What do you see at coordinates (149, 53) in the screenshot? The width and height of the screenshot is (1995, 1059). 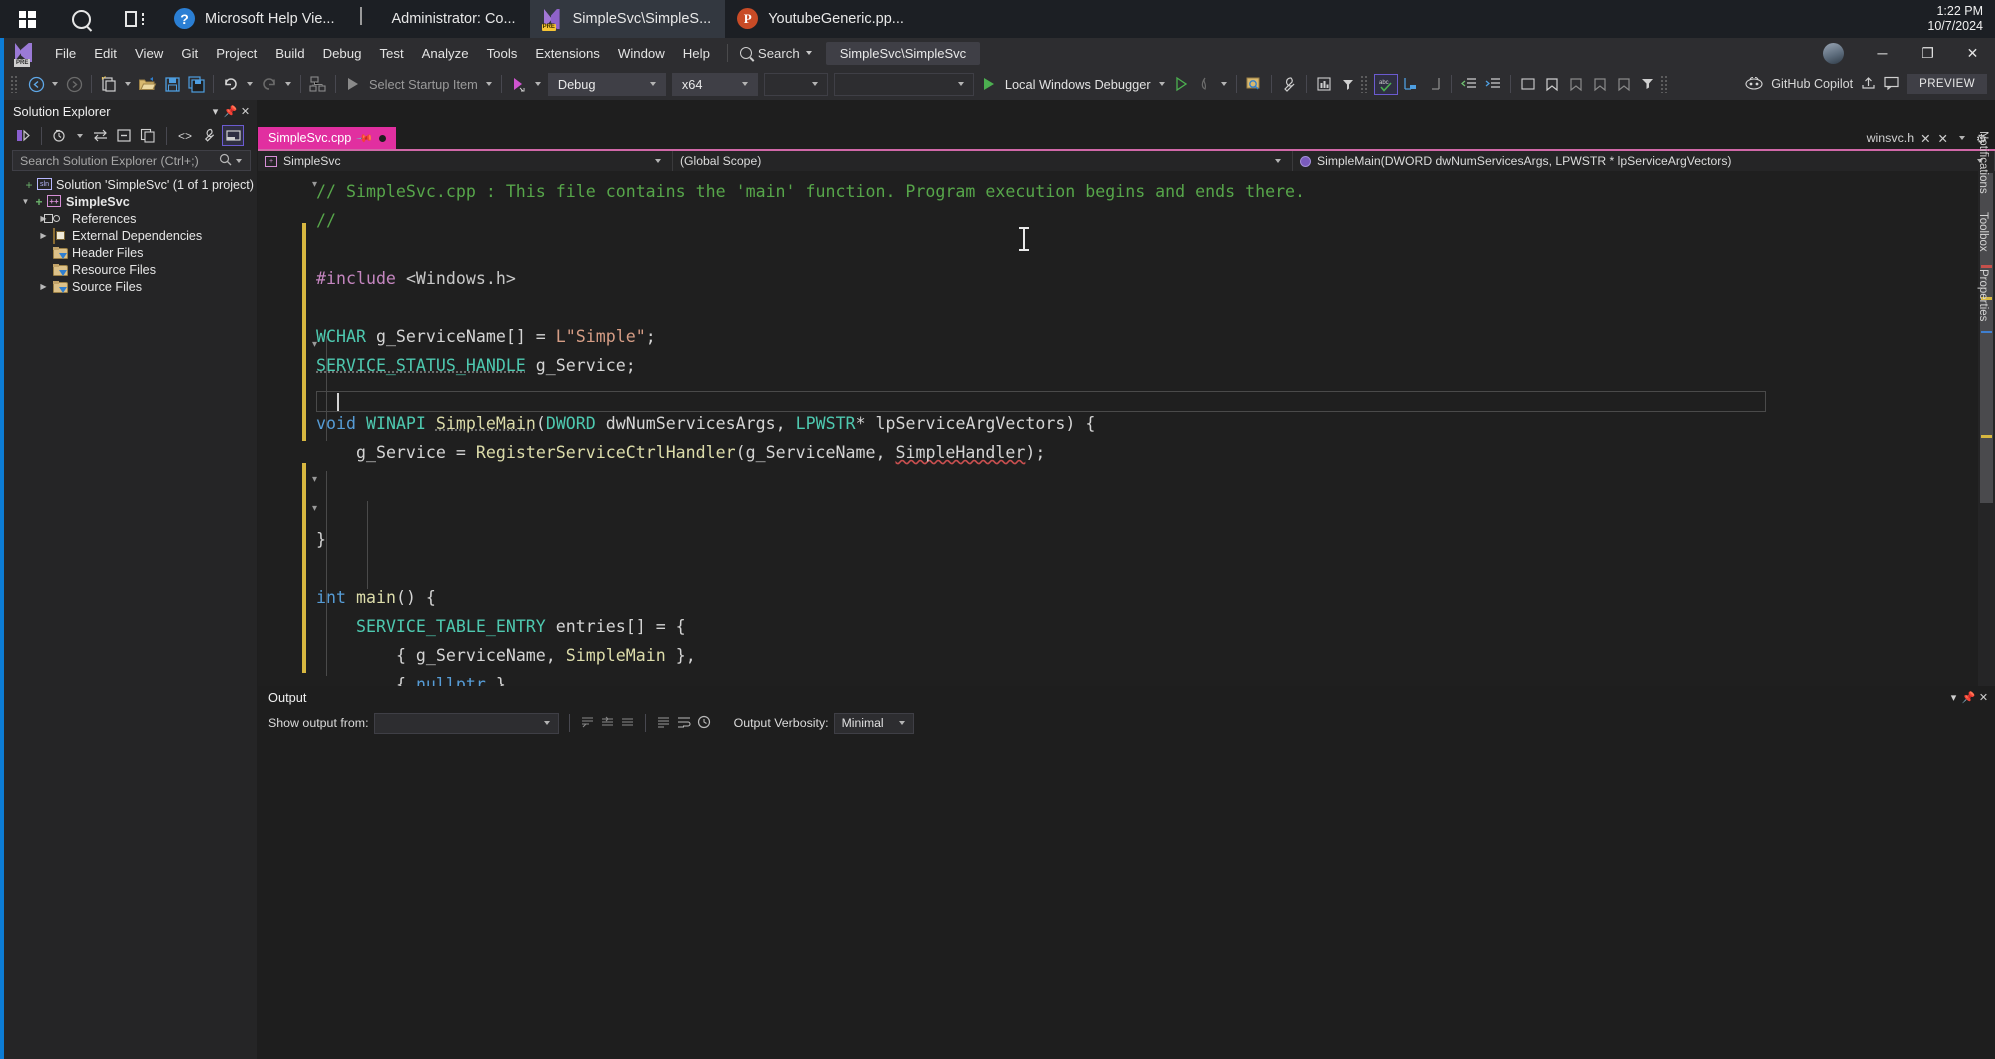 I see `menu-item-view: View` at bounding box center [149, 53].